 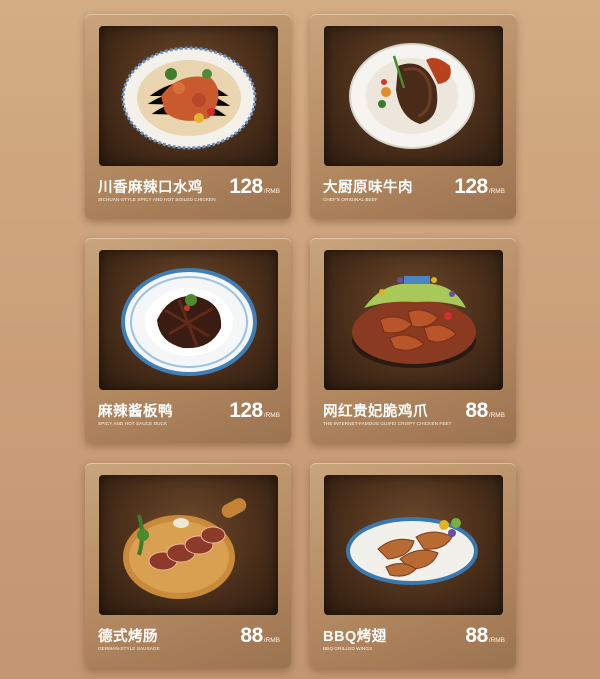 What do you see at coordinates (368, 188) in the screenshot?
I see `dish-name: 大厨原味牛肉` at bounding box center [368, 188].